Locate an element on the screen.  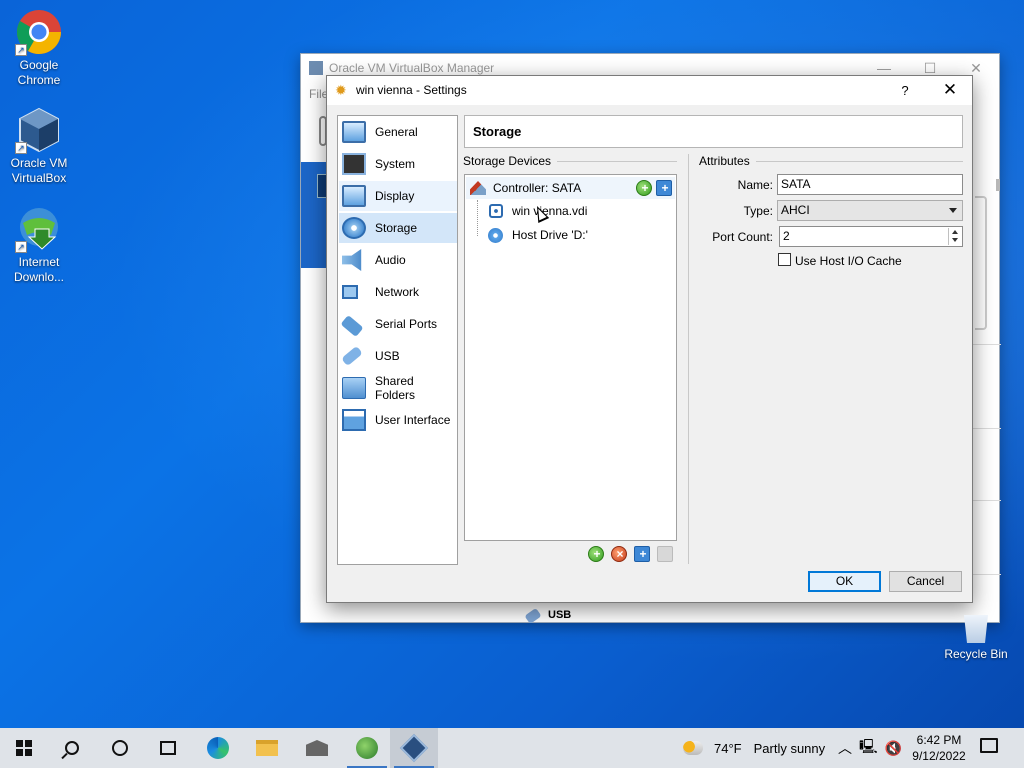
remove-controller-button is located at coordinates (665, 554).